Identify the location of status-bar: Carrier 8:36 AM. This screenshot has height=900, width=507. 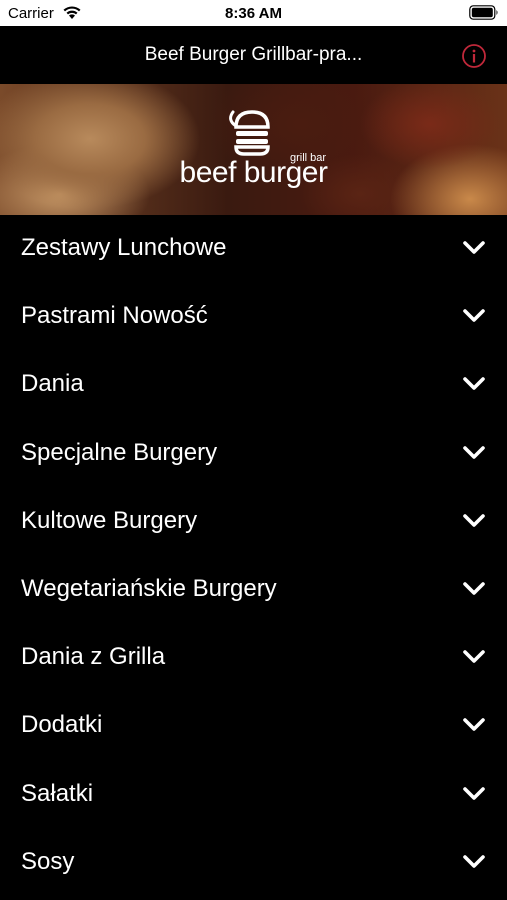
(253, 13).